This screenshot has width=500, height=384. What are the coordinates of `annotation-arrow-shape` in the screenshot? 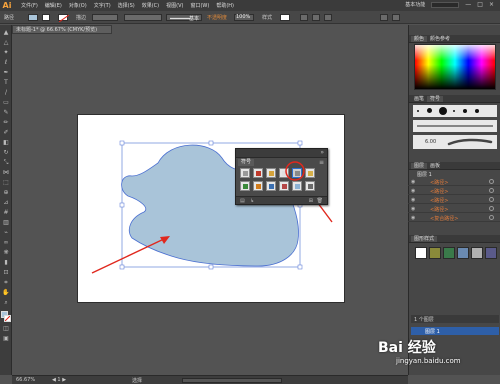 It's located at (129, 255).